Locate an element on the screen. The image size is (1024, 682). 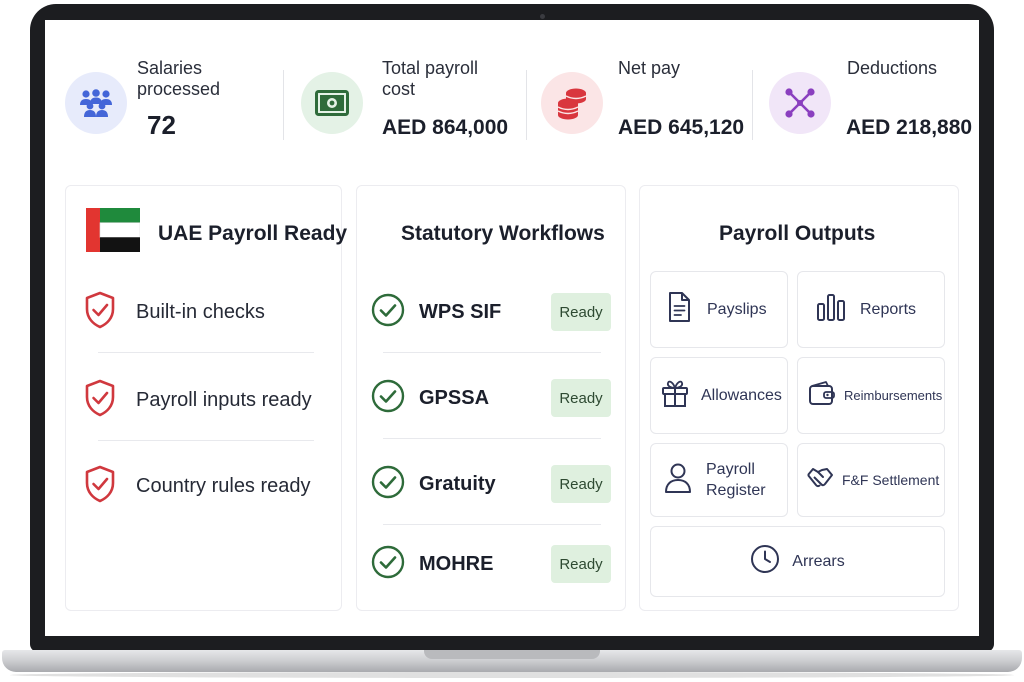
uae-flag-icon is located at coordinates (113, 230).